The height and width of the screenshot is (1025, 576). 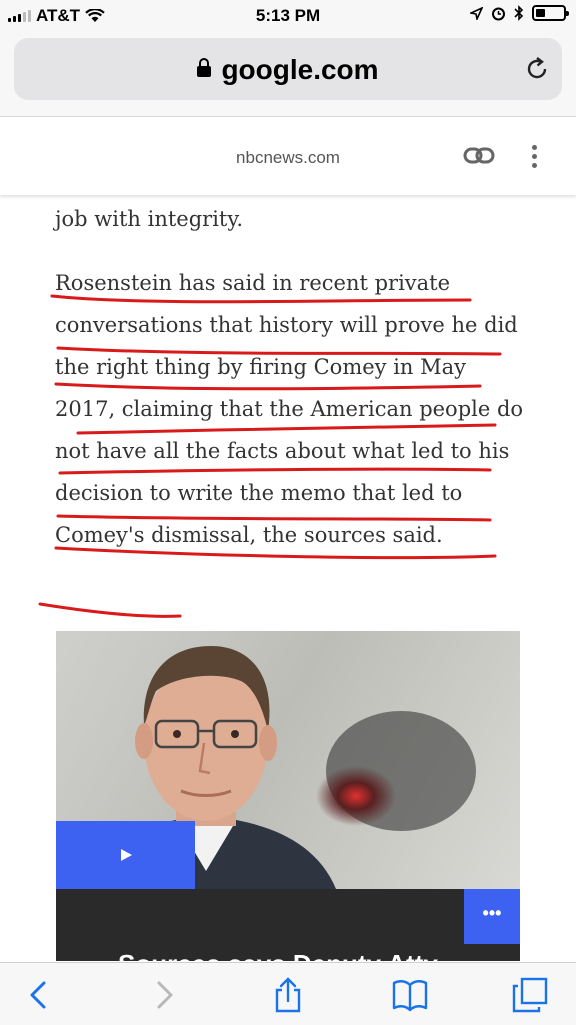 I want to click on play-button, so click(x=125, y=855).